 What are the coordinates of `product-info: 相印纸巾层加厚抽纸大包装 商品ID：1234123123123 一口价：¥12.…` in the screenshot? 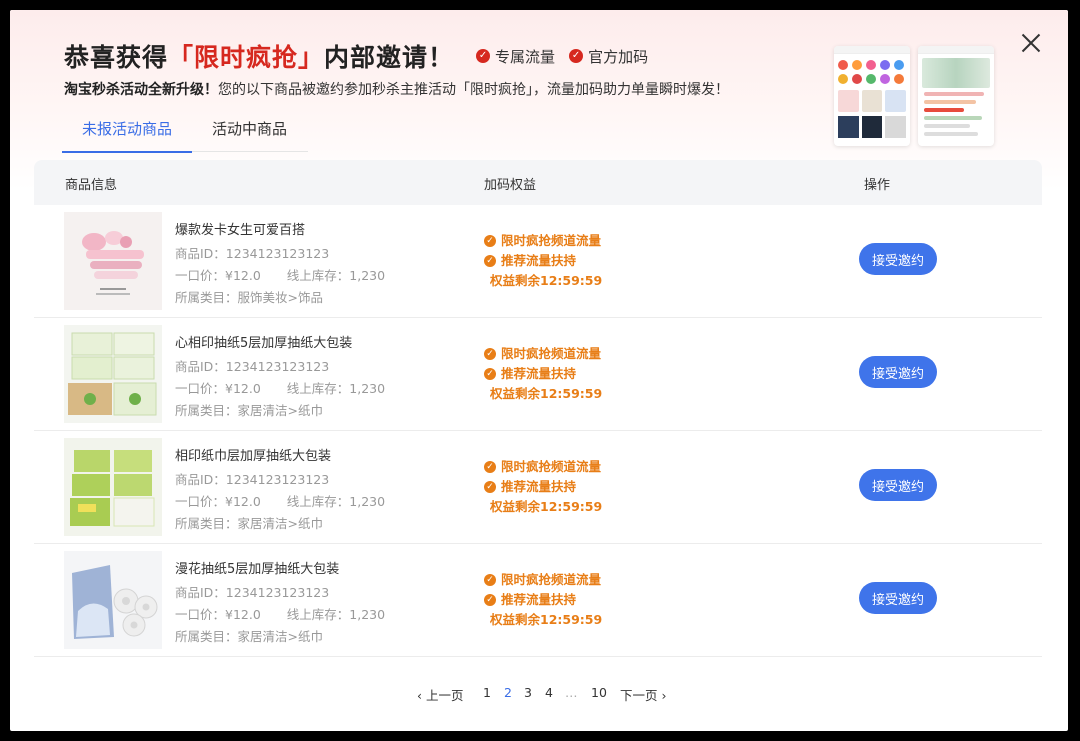 It's located at (280, 490).